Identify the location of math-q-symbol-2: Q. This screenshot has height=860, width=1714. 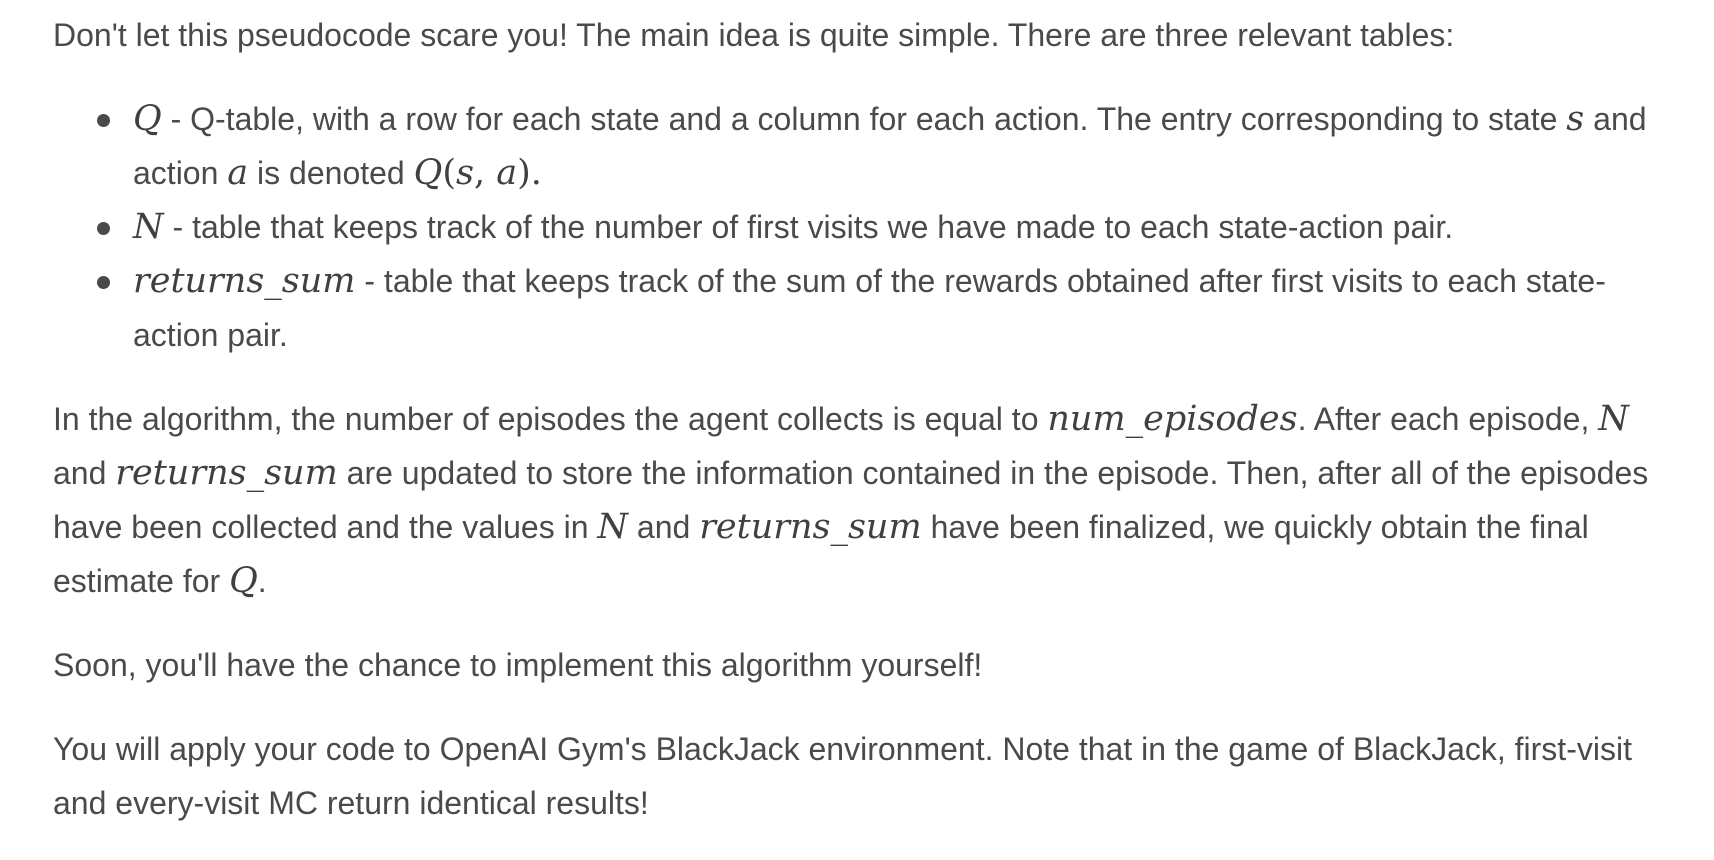
(243, 581).